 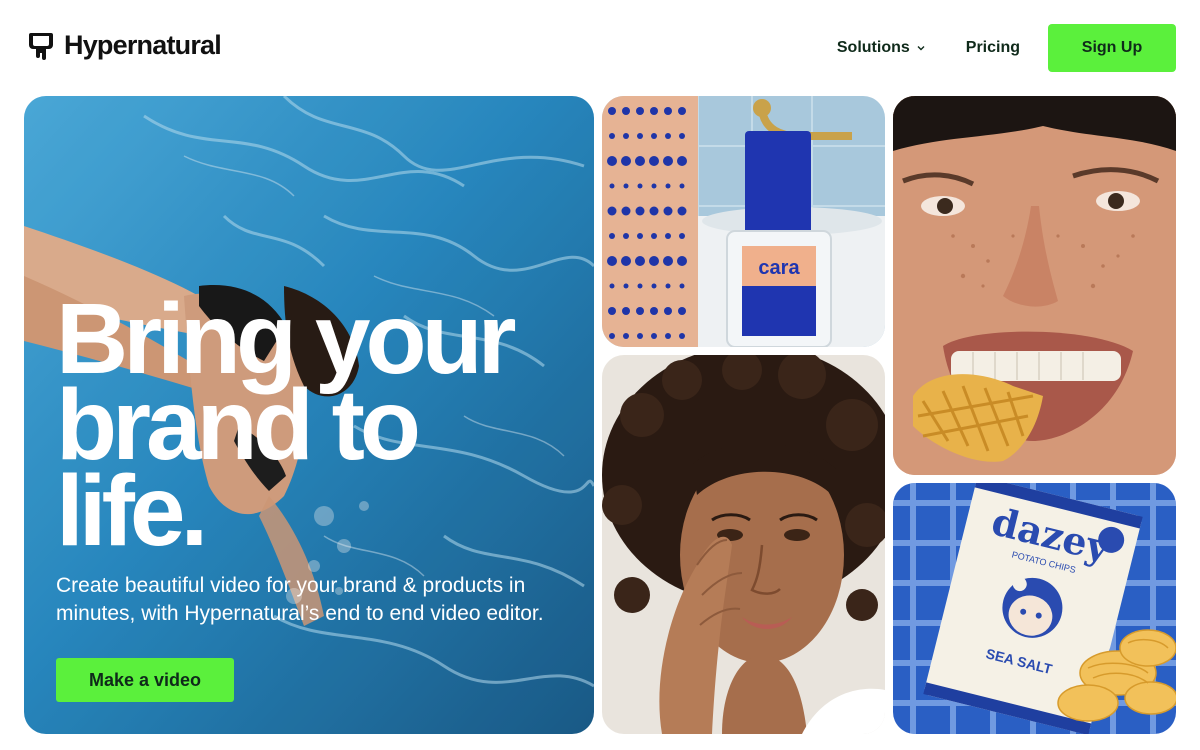 What do you see at coordinates (1112, 48) in the screenshot?
I see `signup-button: Sign Up` at bounding box center [1112, 48].